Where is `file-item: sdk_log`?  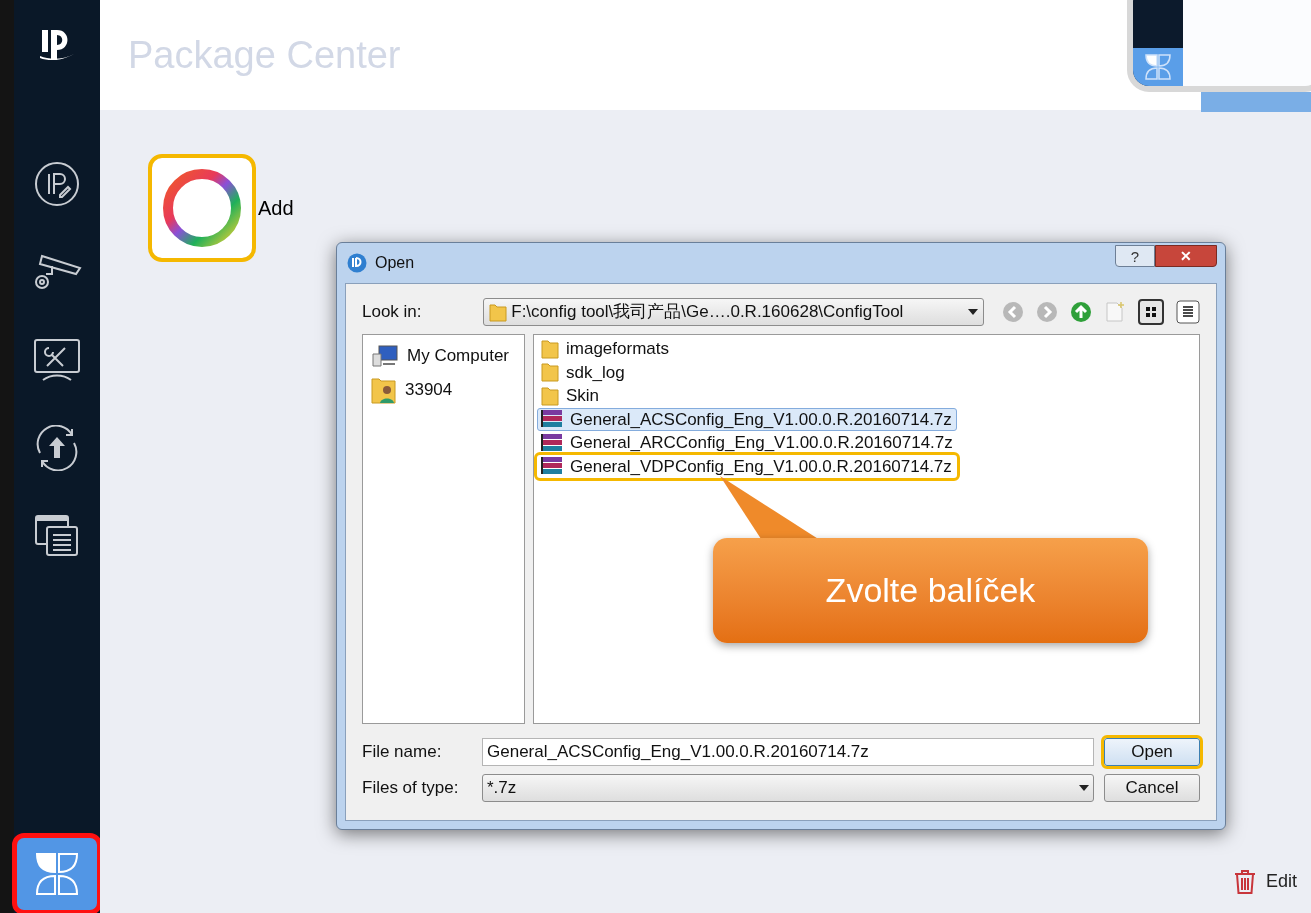
file-item: sdk_log is located at coordinates (583, 372).